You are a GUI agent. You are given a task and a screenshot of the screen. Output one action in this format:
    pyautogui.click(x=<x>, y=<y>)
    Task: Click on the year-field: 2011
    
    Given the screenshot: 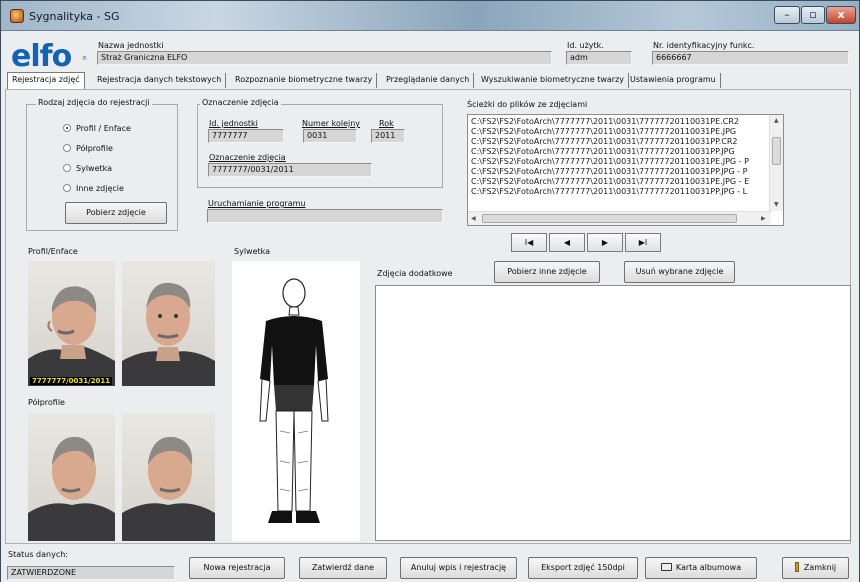 What is the action you would take?
    pyautogui.click(x=388, y=136)
    